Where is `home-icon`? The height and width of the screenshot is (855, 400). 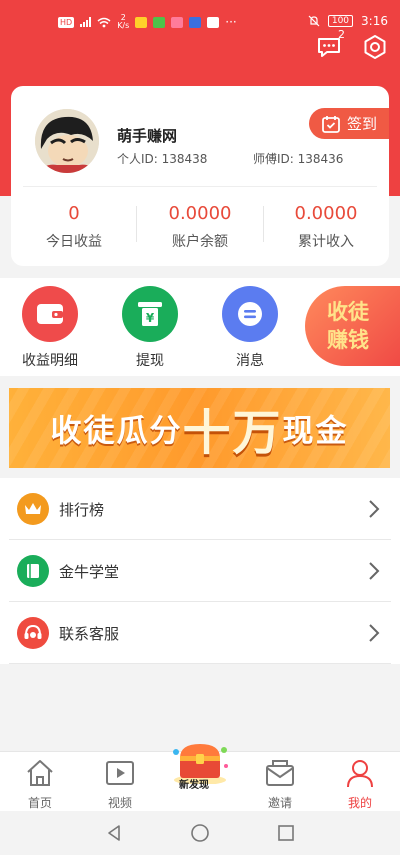
home-icon is located at coordinates (40, 773).